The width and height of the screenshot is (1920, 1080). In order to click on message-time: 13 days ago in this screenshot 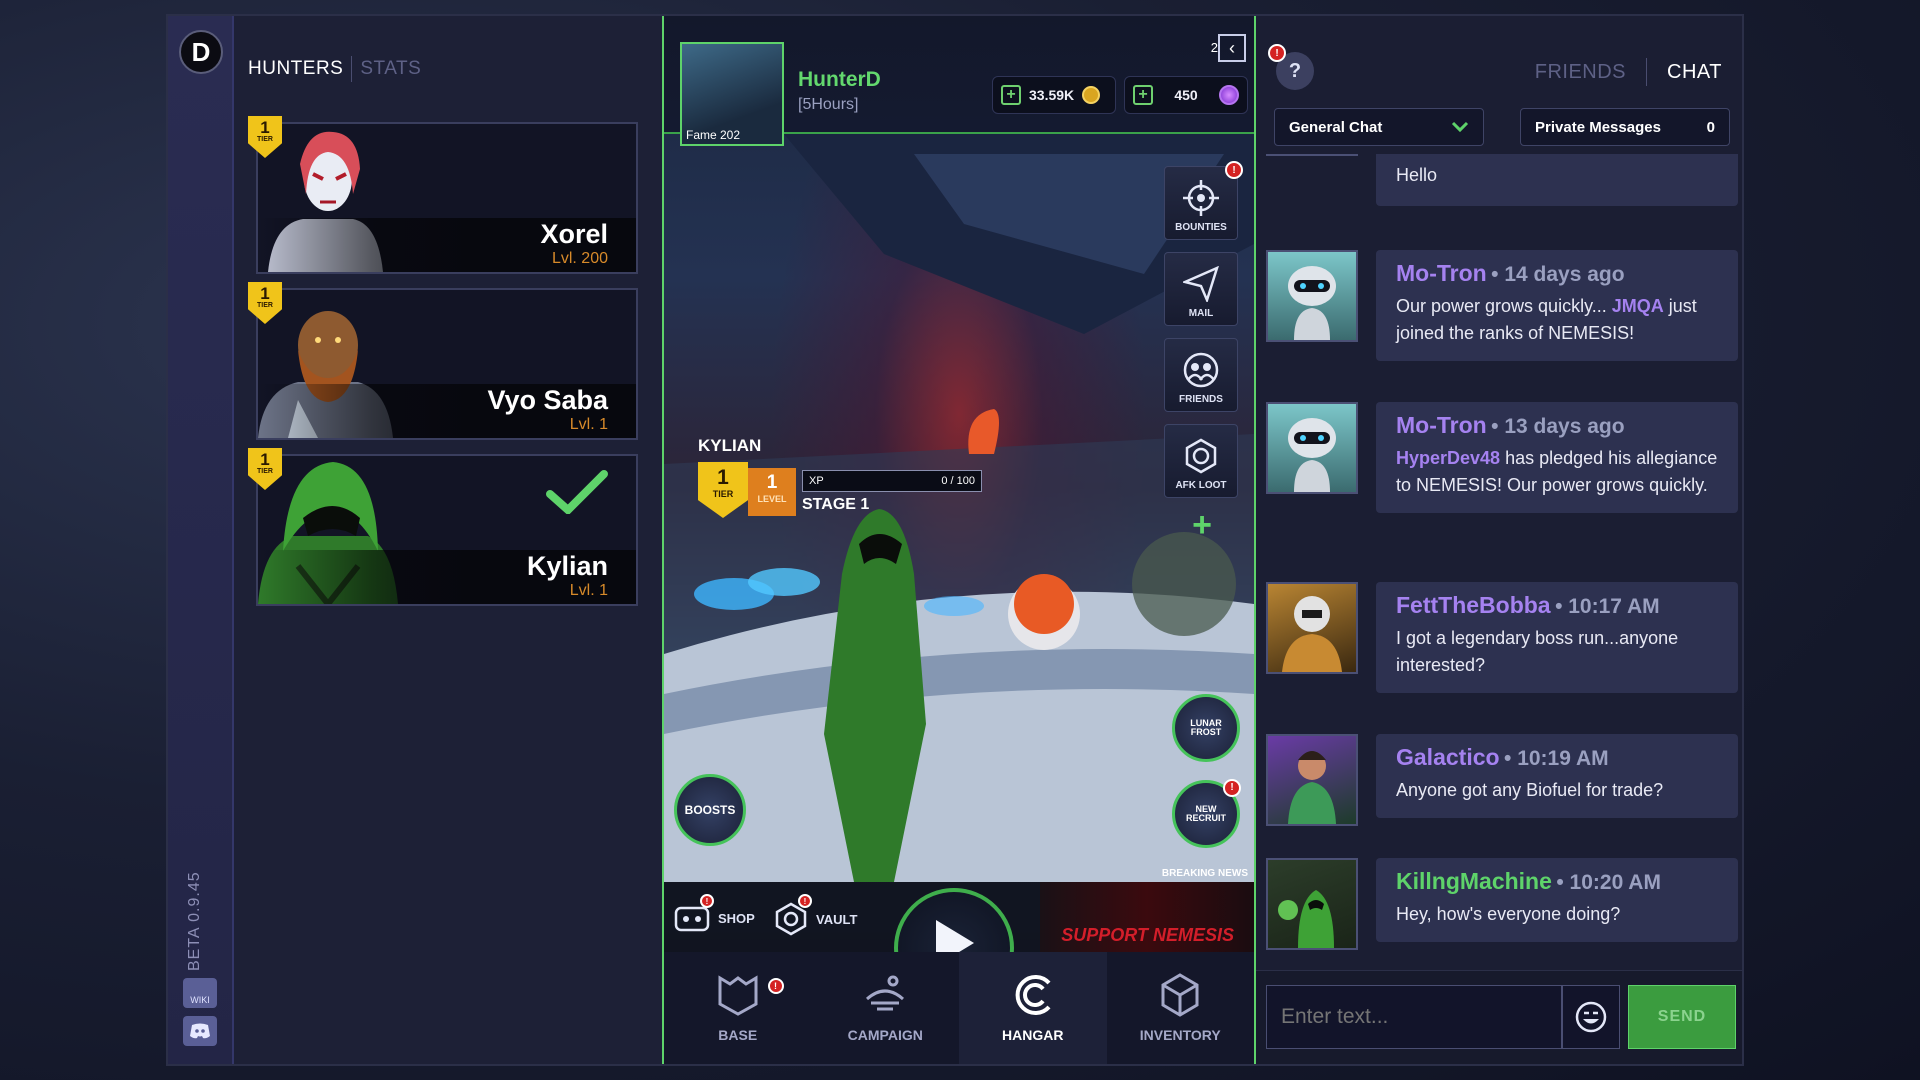, I will do `click(1564, 426)`.